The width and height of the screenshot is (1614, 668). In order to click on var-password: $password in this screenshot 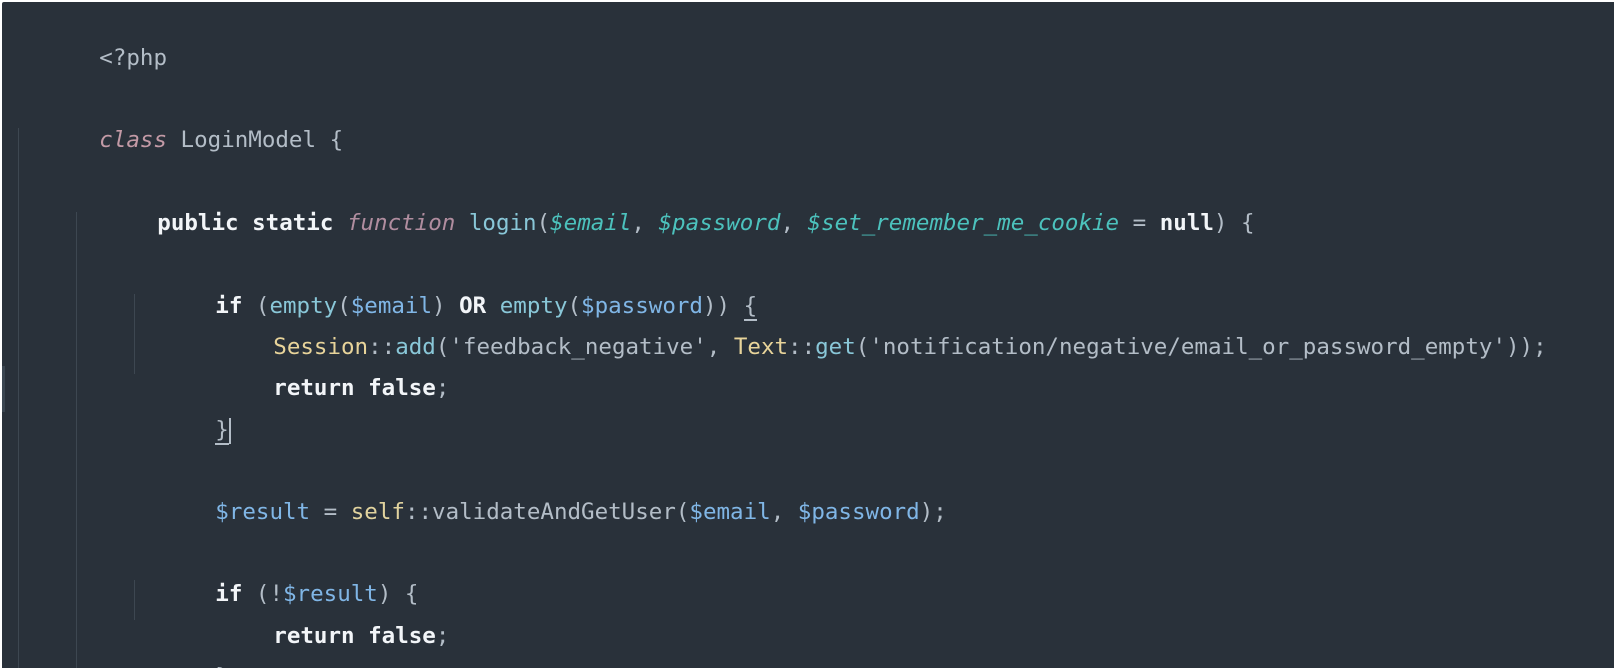, I will do `click(858, 512)`.